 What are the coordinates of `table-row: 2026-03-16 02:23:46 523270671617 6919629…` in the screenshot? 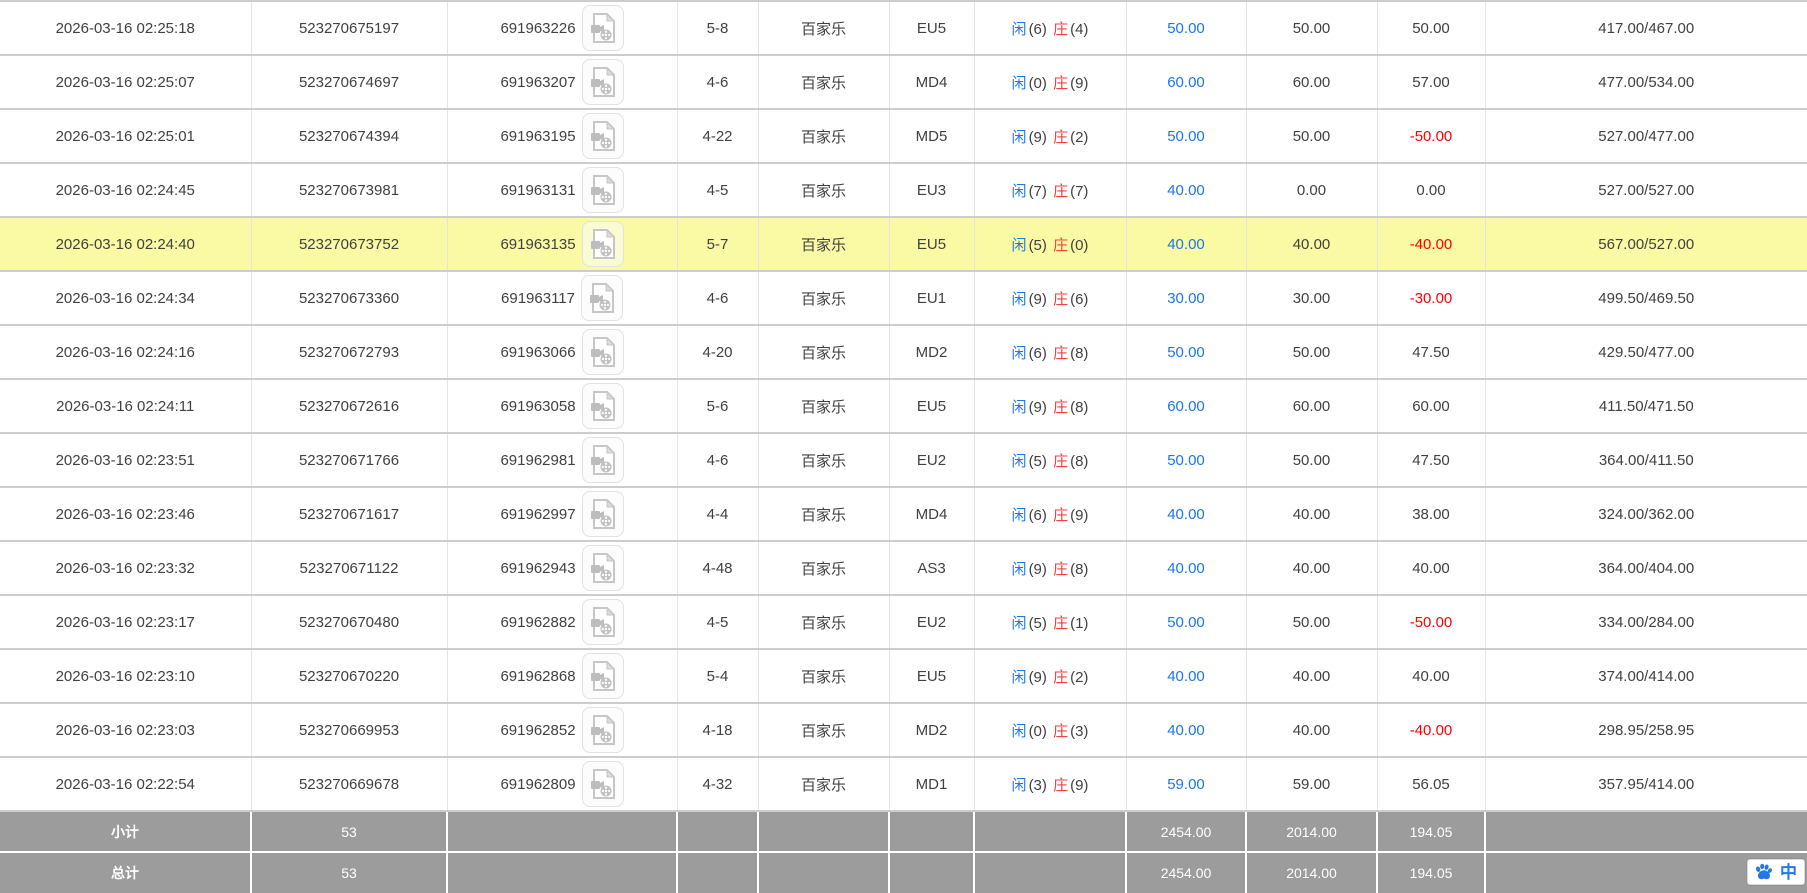 It's located at (903, 514).